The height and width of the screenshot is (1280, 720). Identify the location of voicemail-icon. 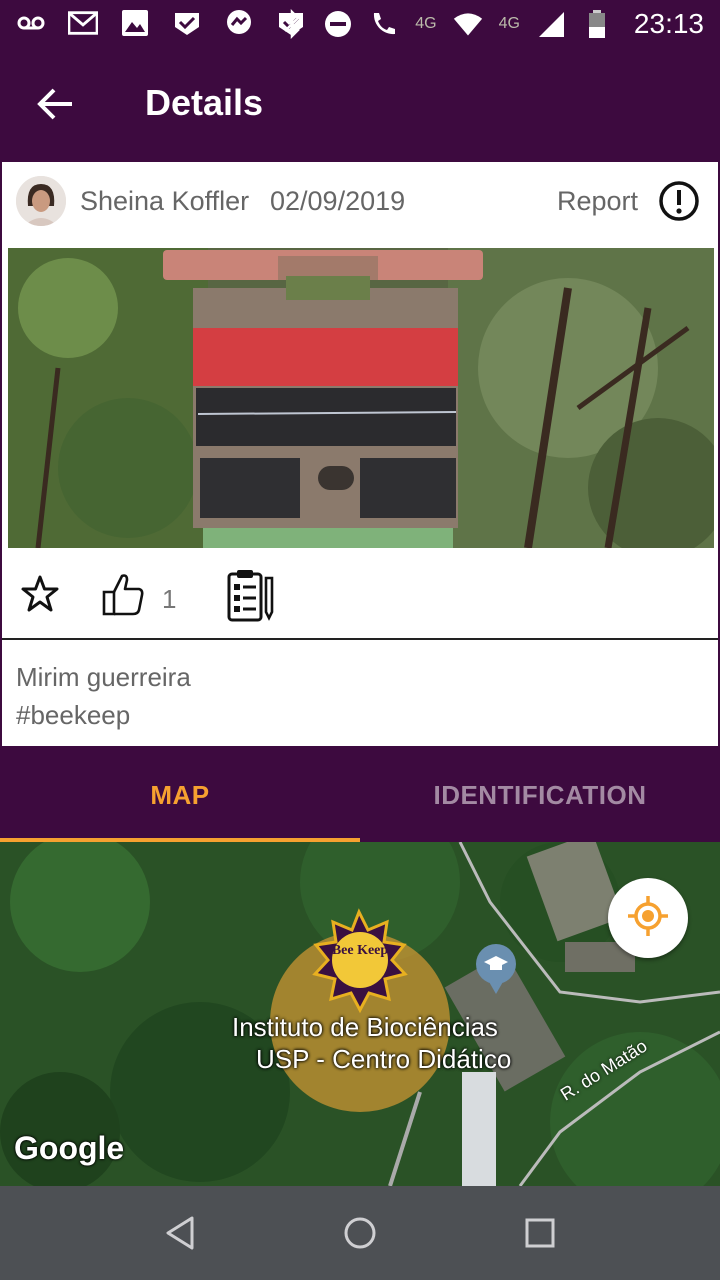
(31, 23).